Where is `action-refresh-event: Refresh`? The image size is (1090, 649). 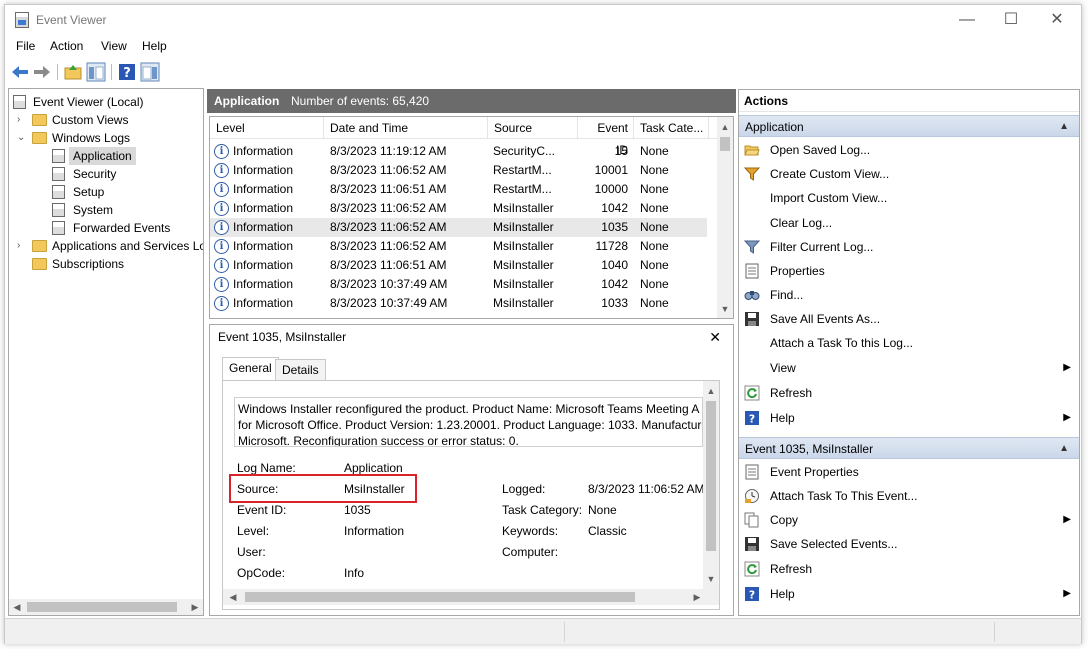
action-refresh-event: Refresh is located at coordinates (909, 569).